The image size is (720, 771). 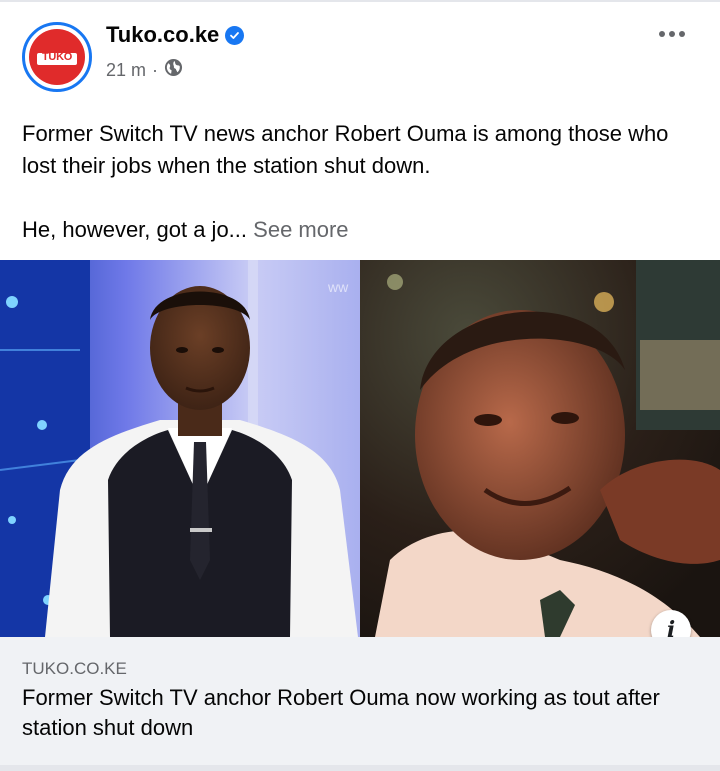 What do you see at coordinates (126, 70) in the screenshot?
I see `post-timestamp: 21 m` at bounding box center [126, 70].